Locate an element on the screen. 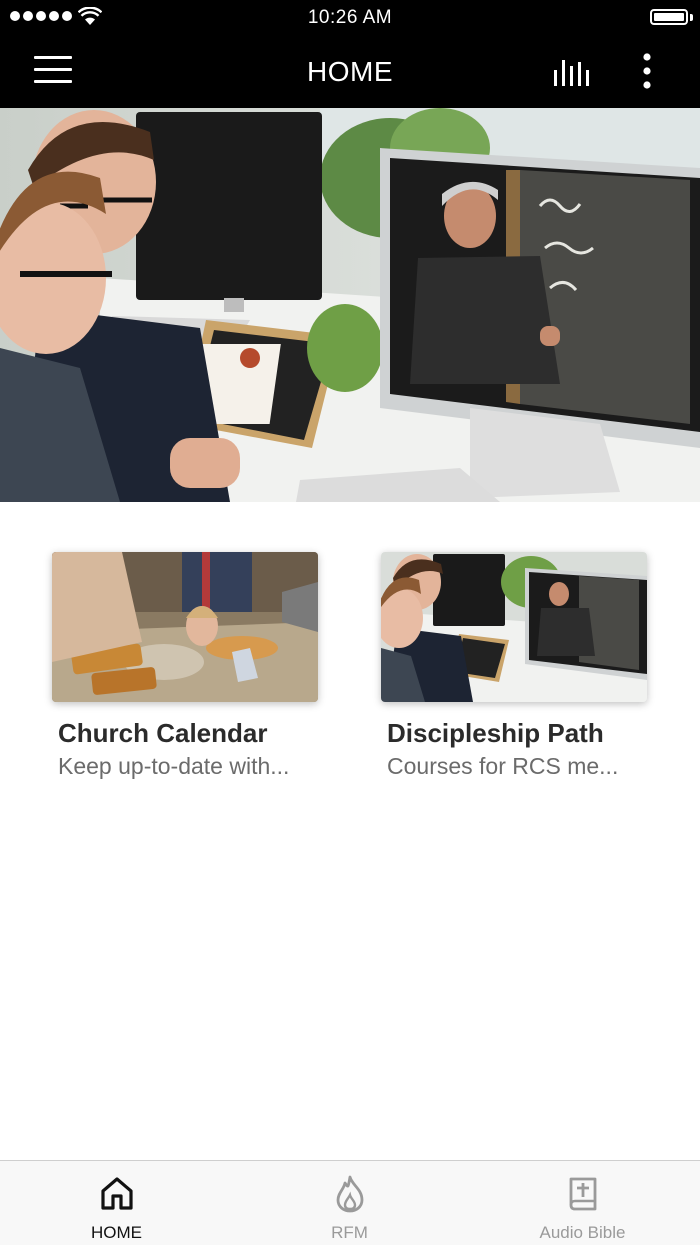 This screenshot has height=1245, width=700. battery-icon is located at coordinates (669, 17).